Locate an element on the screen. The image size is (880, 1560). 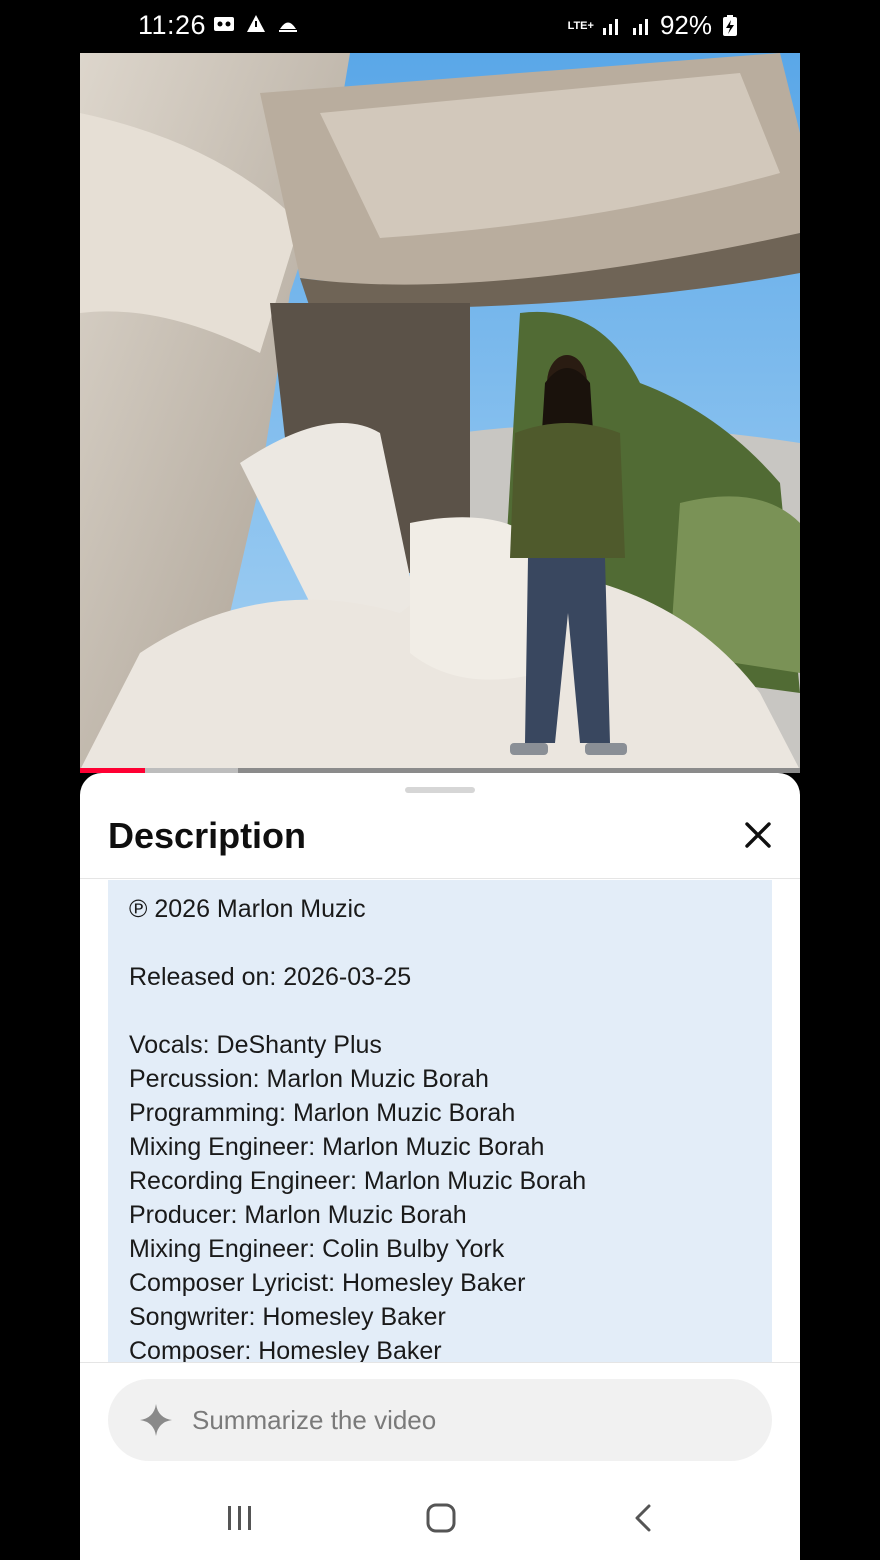
description-line: Mixing Engineer: Colin Bulby York is located at coordinates (317, 1249).